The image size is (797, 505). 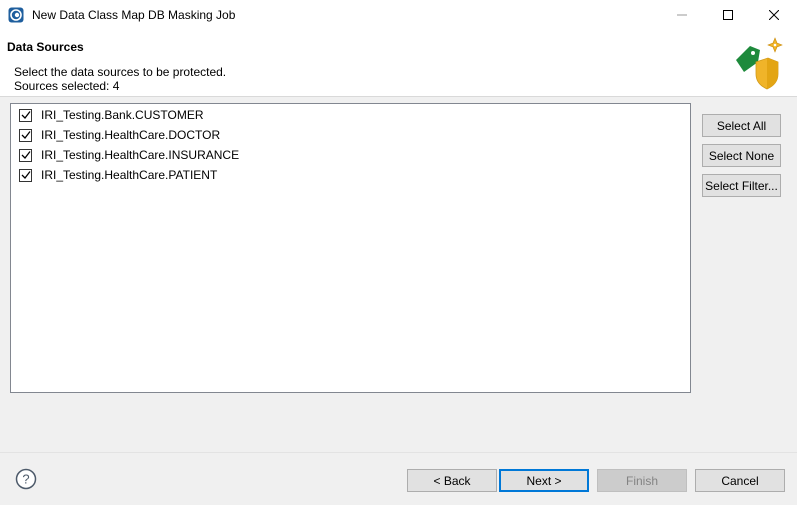 I want to click on maximize-icon, so click(x=728, y=15).